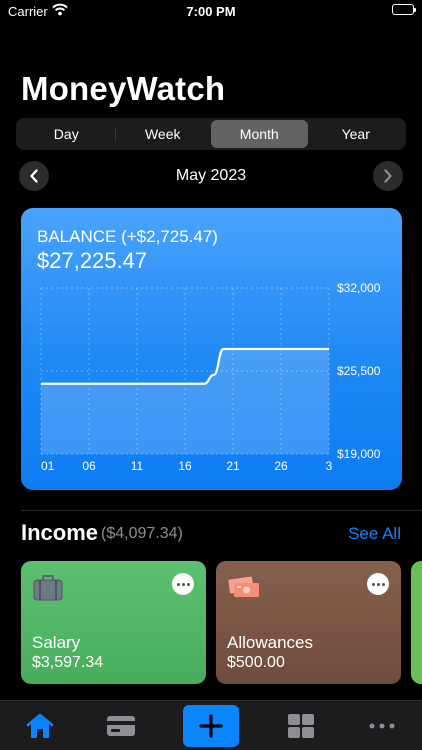  I want to click on briefcase-icon, so click(48, 590).